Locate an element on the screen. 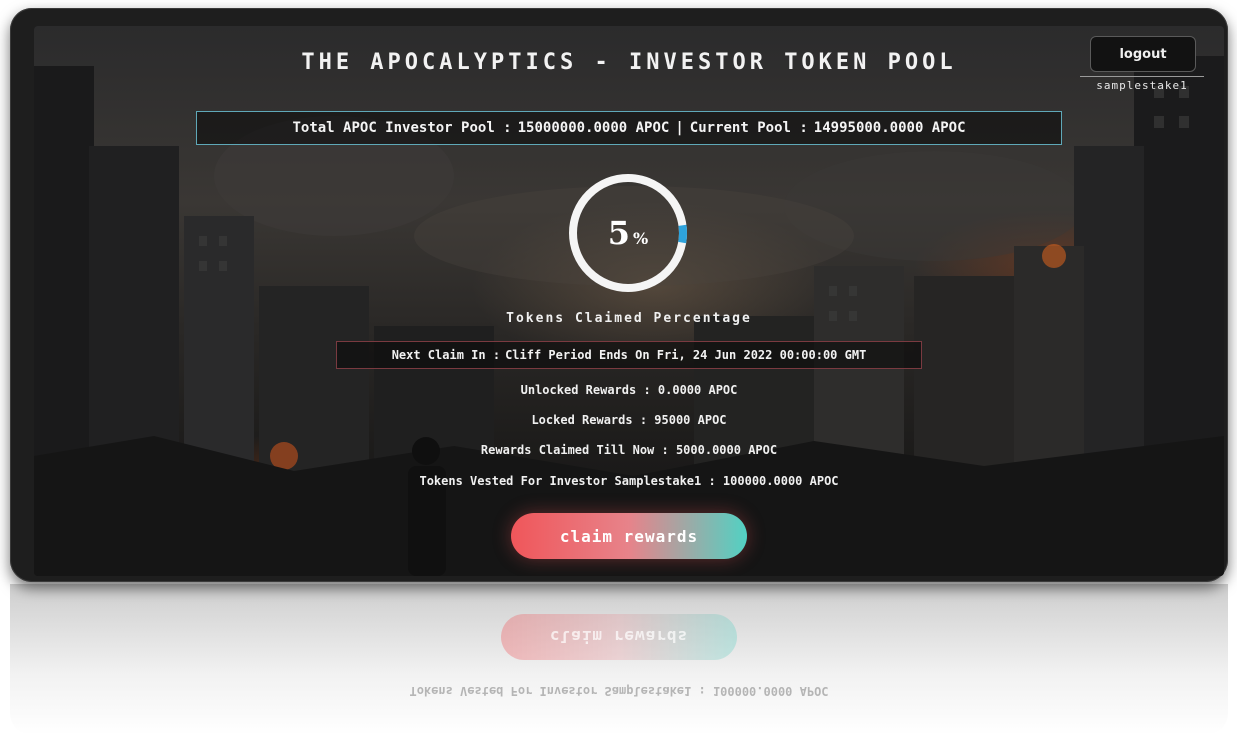 The height and width of the screenshot is (735, 1237). logout-button: logout is located at coordinates (1143, 54).